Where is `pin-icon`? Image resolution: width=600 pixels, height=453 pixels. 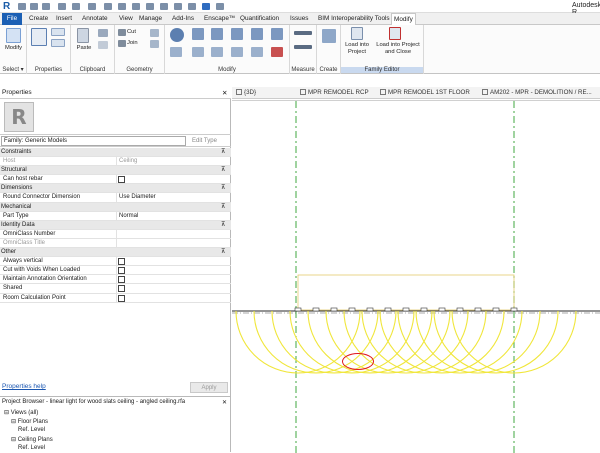
pin-icon is located at coordinates (257, 52).